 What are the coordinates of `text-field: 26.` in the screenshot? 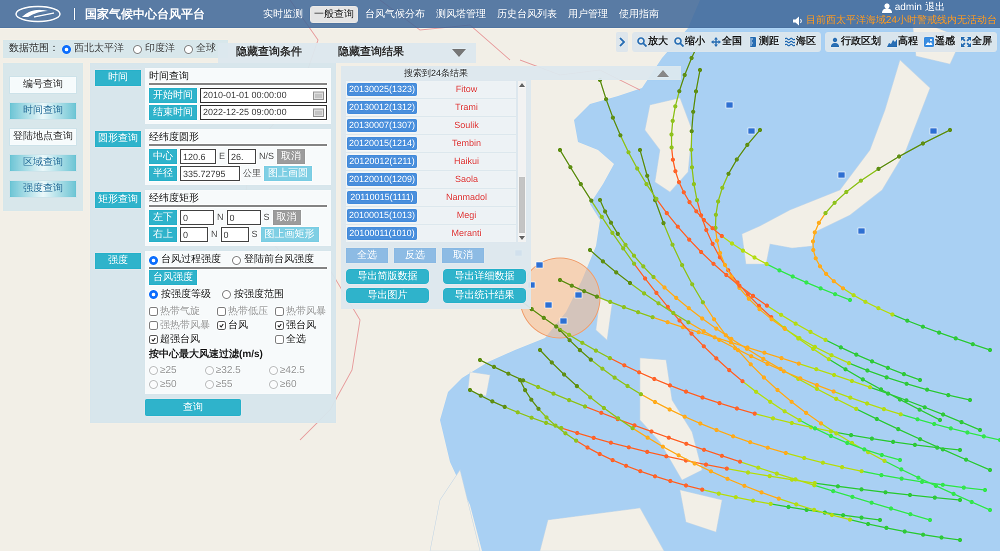 It's located at (242, 156).